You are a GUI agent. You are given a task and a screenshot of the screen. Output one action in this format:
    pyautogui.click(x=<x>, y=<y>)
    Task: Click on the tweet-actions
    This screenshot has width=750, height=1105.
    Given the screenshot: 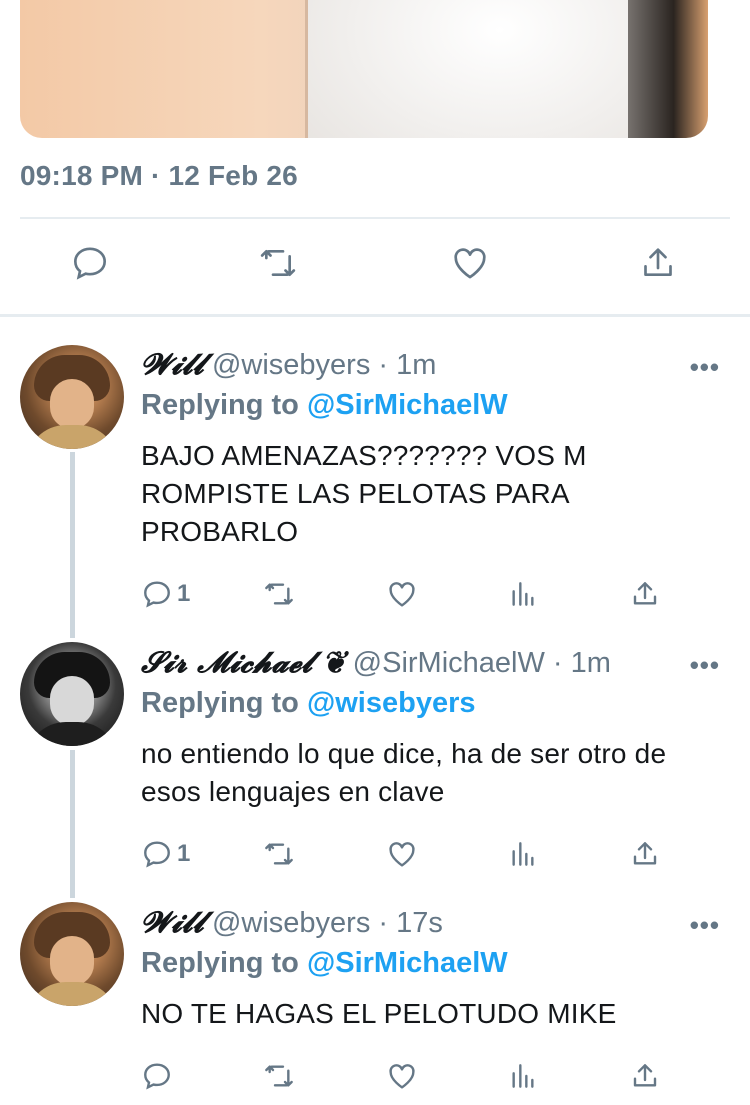 What is the action you would take?
    pyautogui.click(x=411, y=1076)
    